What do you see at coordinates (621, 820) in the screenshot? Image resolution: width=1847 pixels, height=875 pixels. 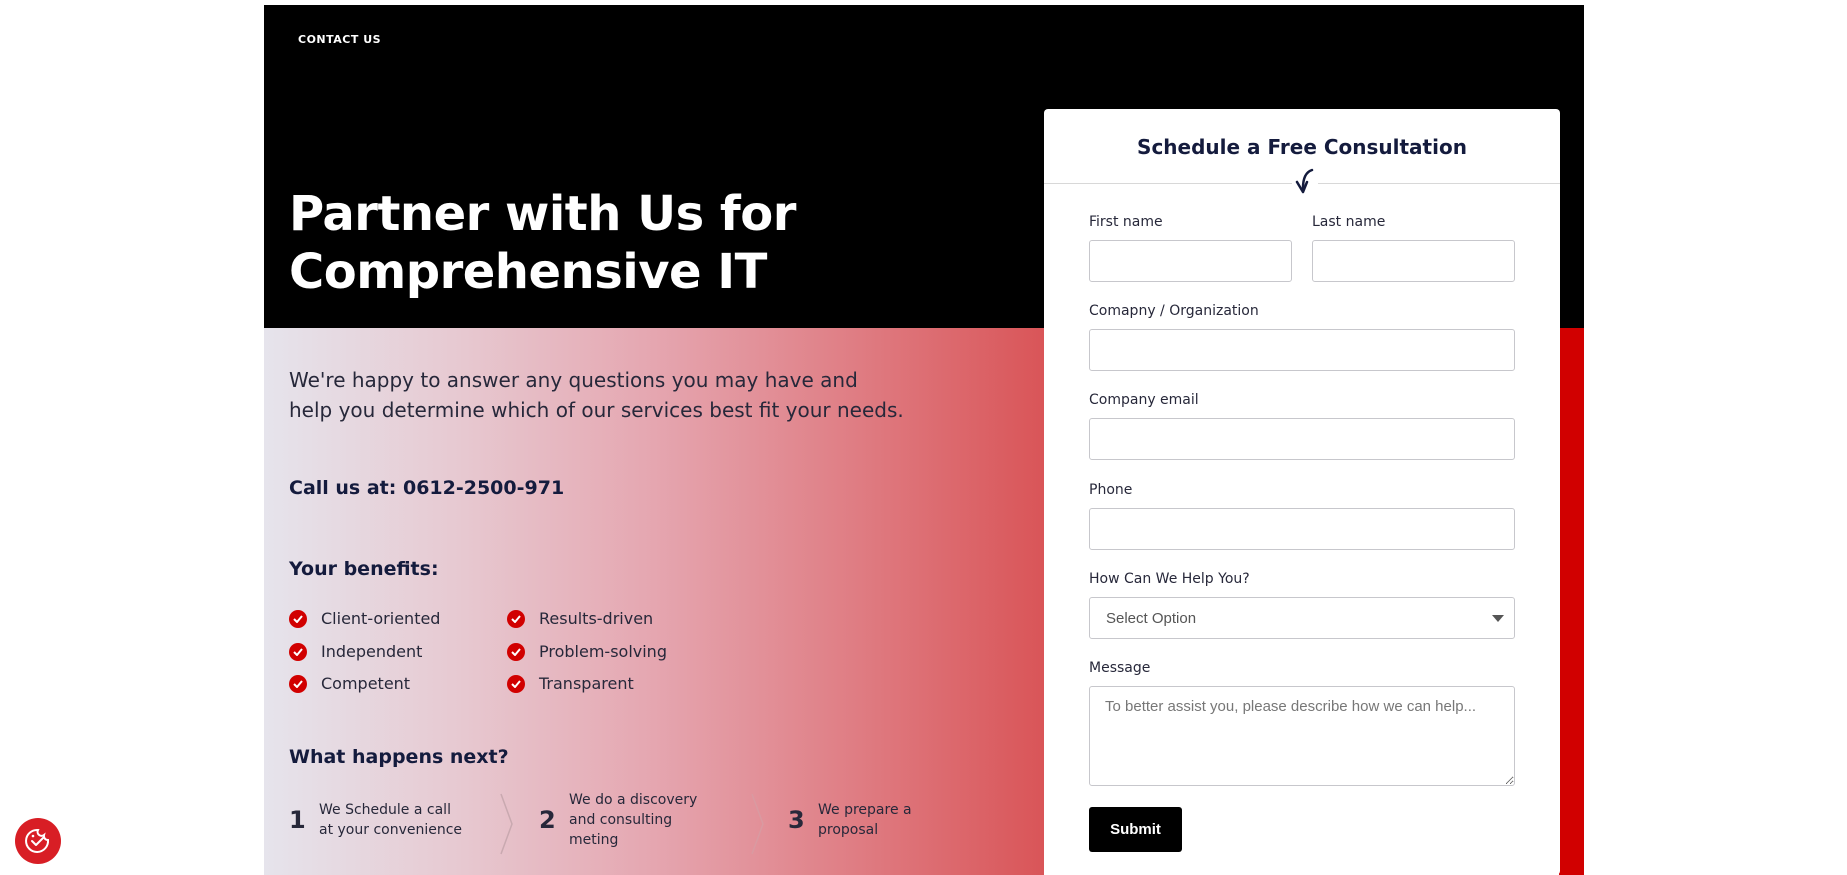 I see `step-line: and consulting` at bounding box center [621, 820].